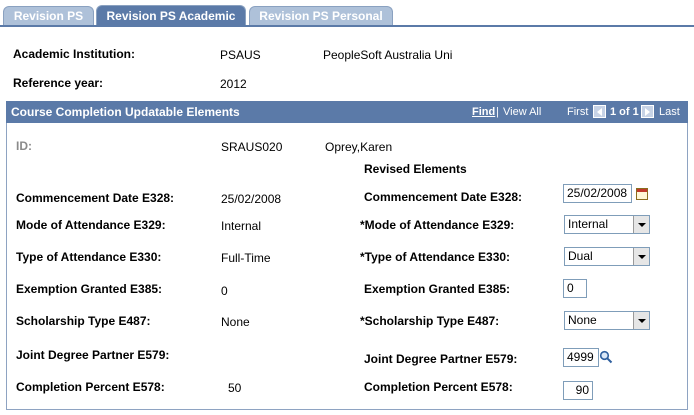 This screenshot has width=694, height=415. Describe the element at coordinates (607, 320) in the screenshot. I see `scholarship-type-select: None` at that location.